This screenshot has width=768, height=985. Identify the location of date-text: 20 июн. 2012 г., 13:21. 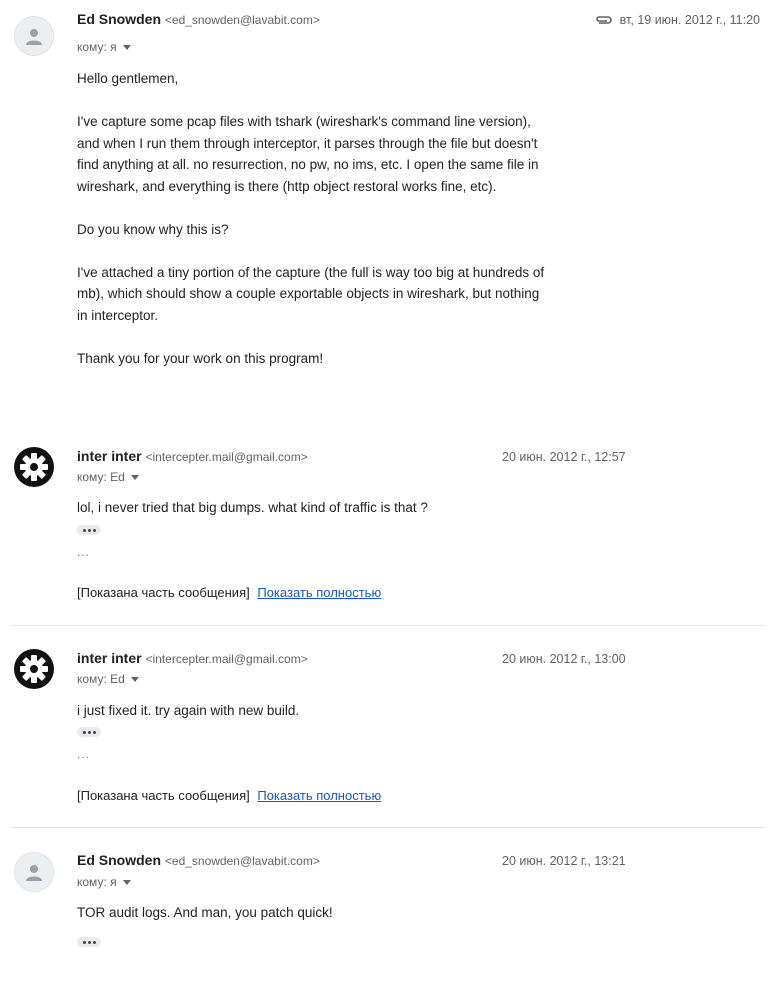
(564, 861).